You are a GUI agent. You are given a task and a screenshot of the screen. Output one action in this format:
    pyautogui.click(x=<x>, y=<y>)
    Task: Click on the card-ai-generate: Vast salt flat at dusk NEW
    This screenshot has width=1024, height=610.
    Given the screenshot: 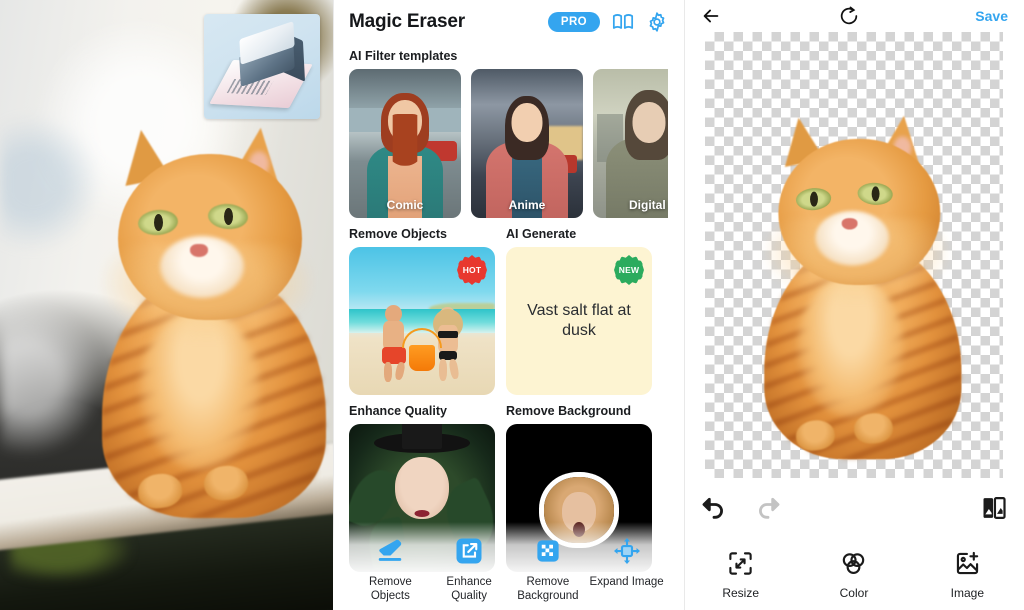 What is the action you would take?
    pyautogui.click(x=579, y=321)
    